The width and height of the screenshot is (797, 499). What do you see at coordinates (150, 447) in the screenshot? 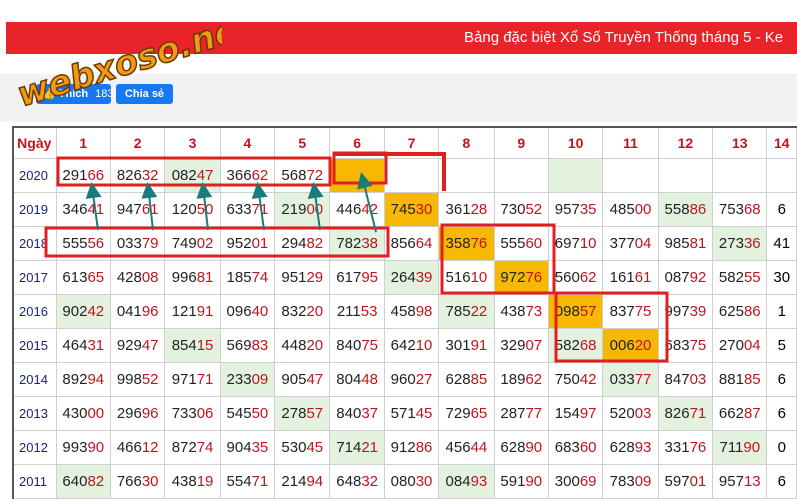
I see `number-suffix: 12` at bounding box center [150, 447].